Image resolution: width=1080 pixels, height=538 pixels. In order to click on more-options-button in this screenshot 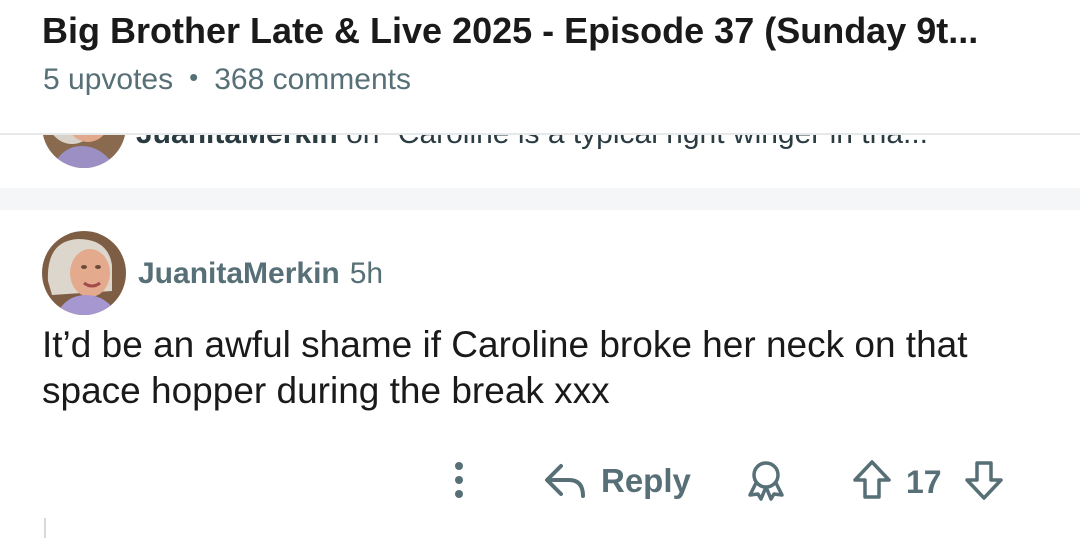, I will do `click(459, 480)`.